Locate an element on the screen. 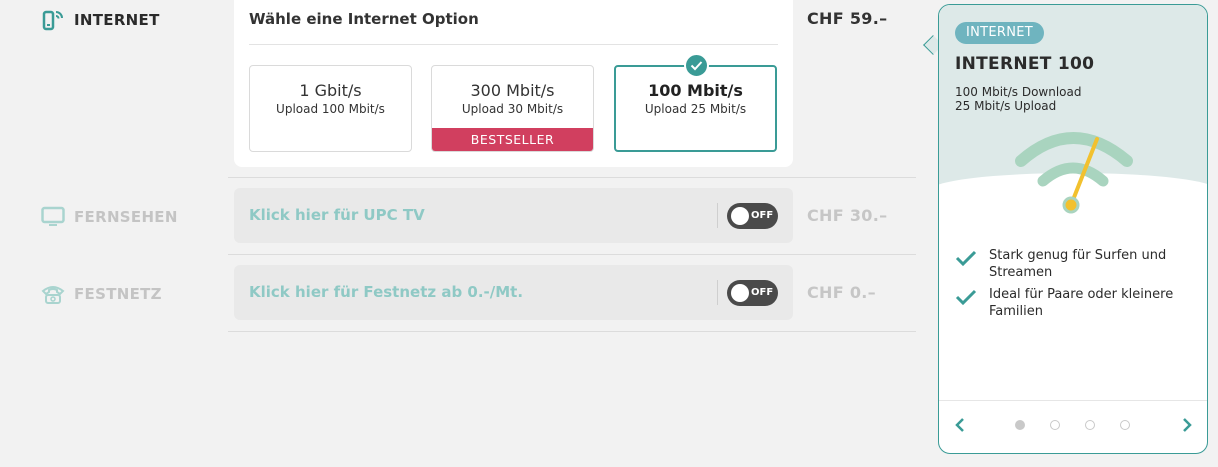 The height and width of the screenshot is (467, 1218). telephone-icon is located at coordinates (53, 294).